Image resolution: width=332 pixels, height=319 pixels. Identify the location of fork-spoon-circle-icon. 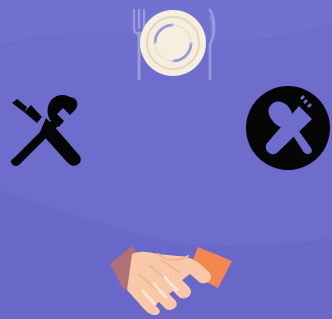
(288, 128).